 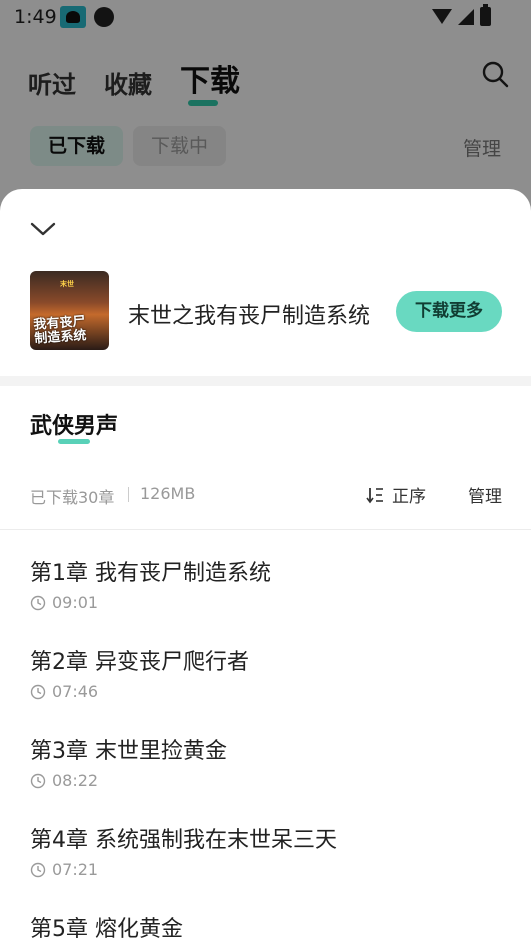 I want to click on sheet-manage-button: 管理, so click(x=485, y=494).